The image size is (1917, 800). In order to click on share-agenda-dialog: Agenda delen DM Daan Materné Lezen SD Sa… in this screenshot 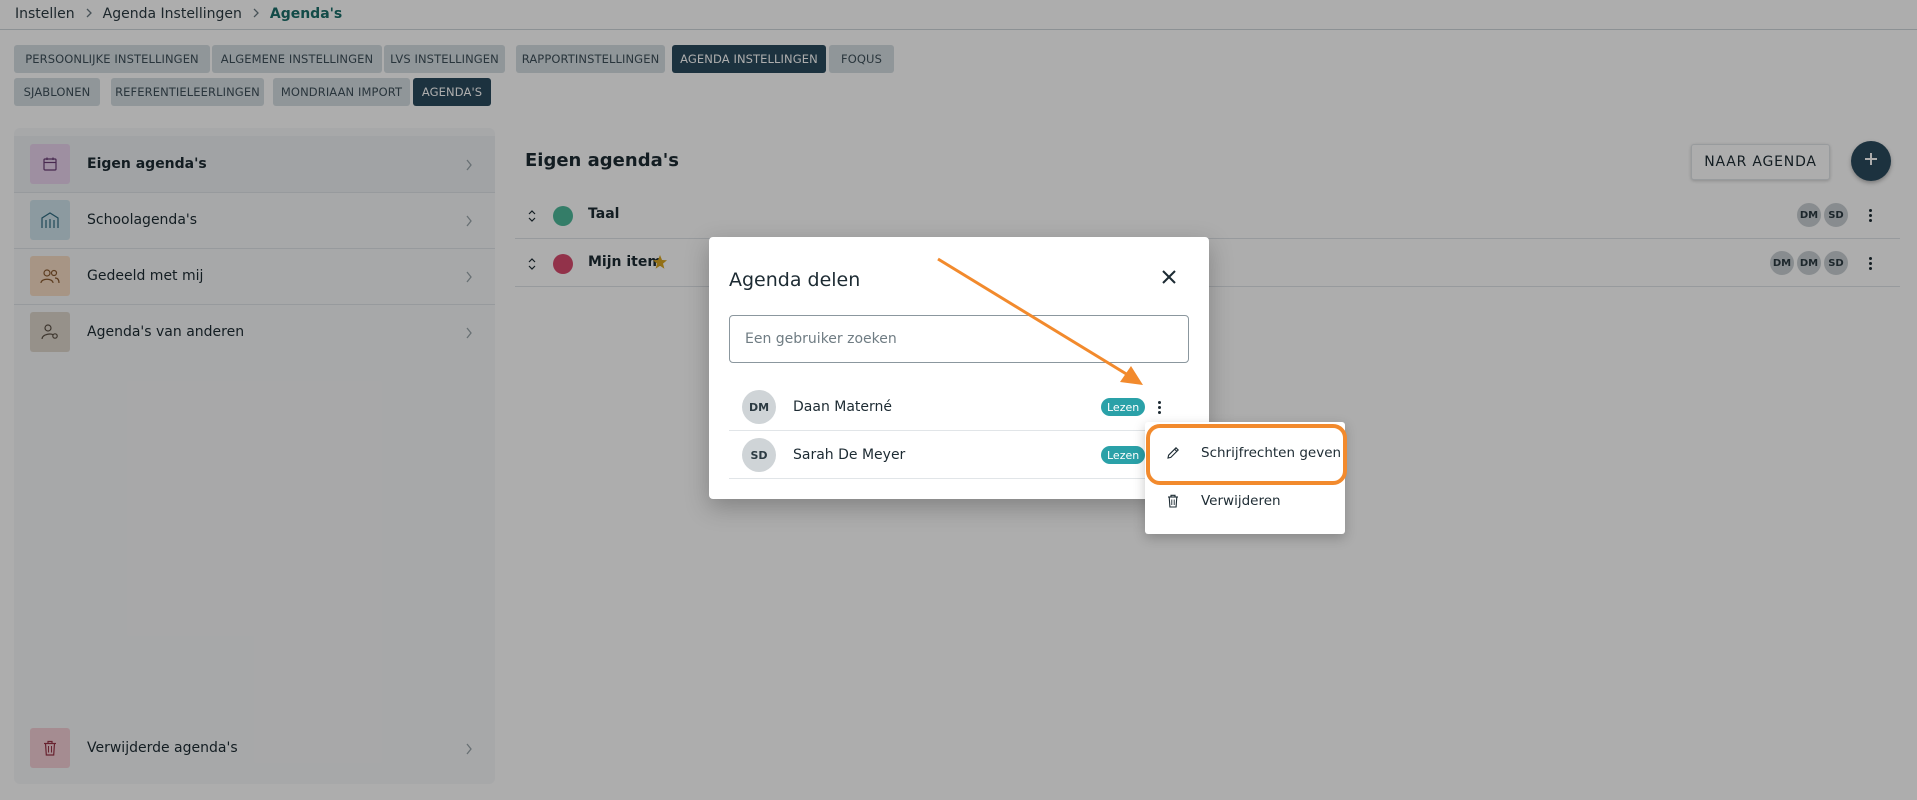, I will do `click(959, 368)`.